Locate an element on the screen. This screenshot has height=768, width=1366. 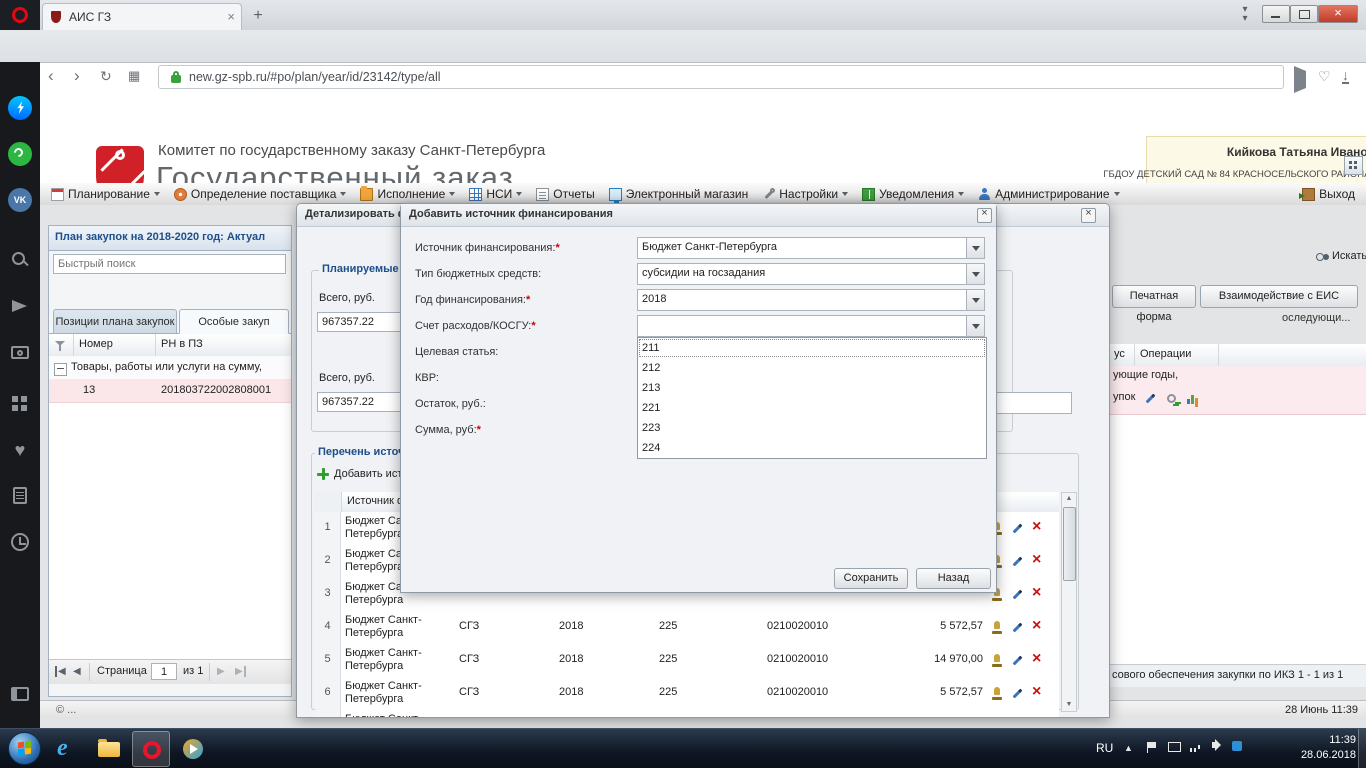
chart-icon is located at coordinates (1192, 401).